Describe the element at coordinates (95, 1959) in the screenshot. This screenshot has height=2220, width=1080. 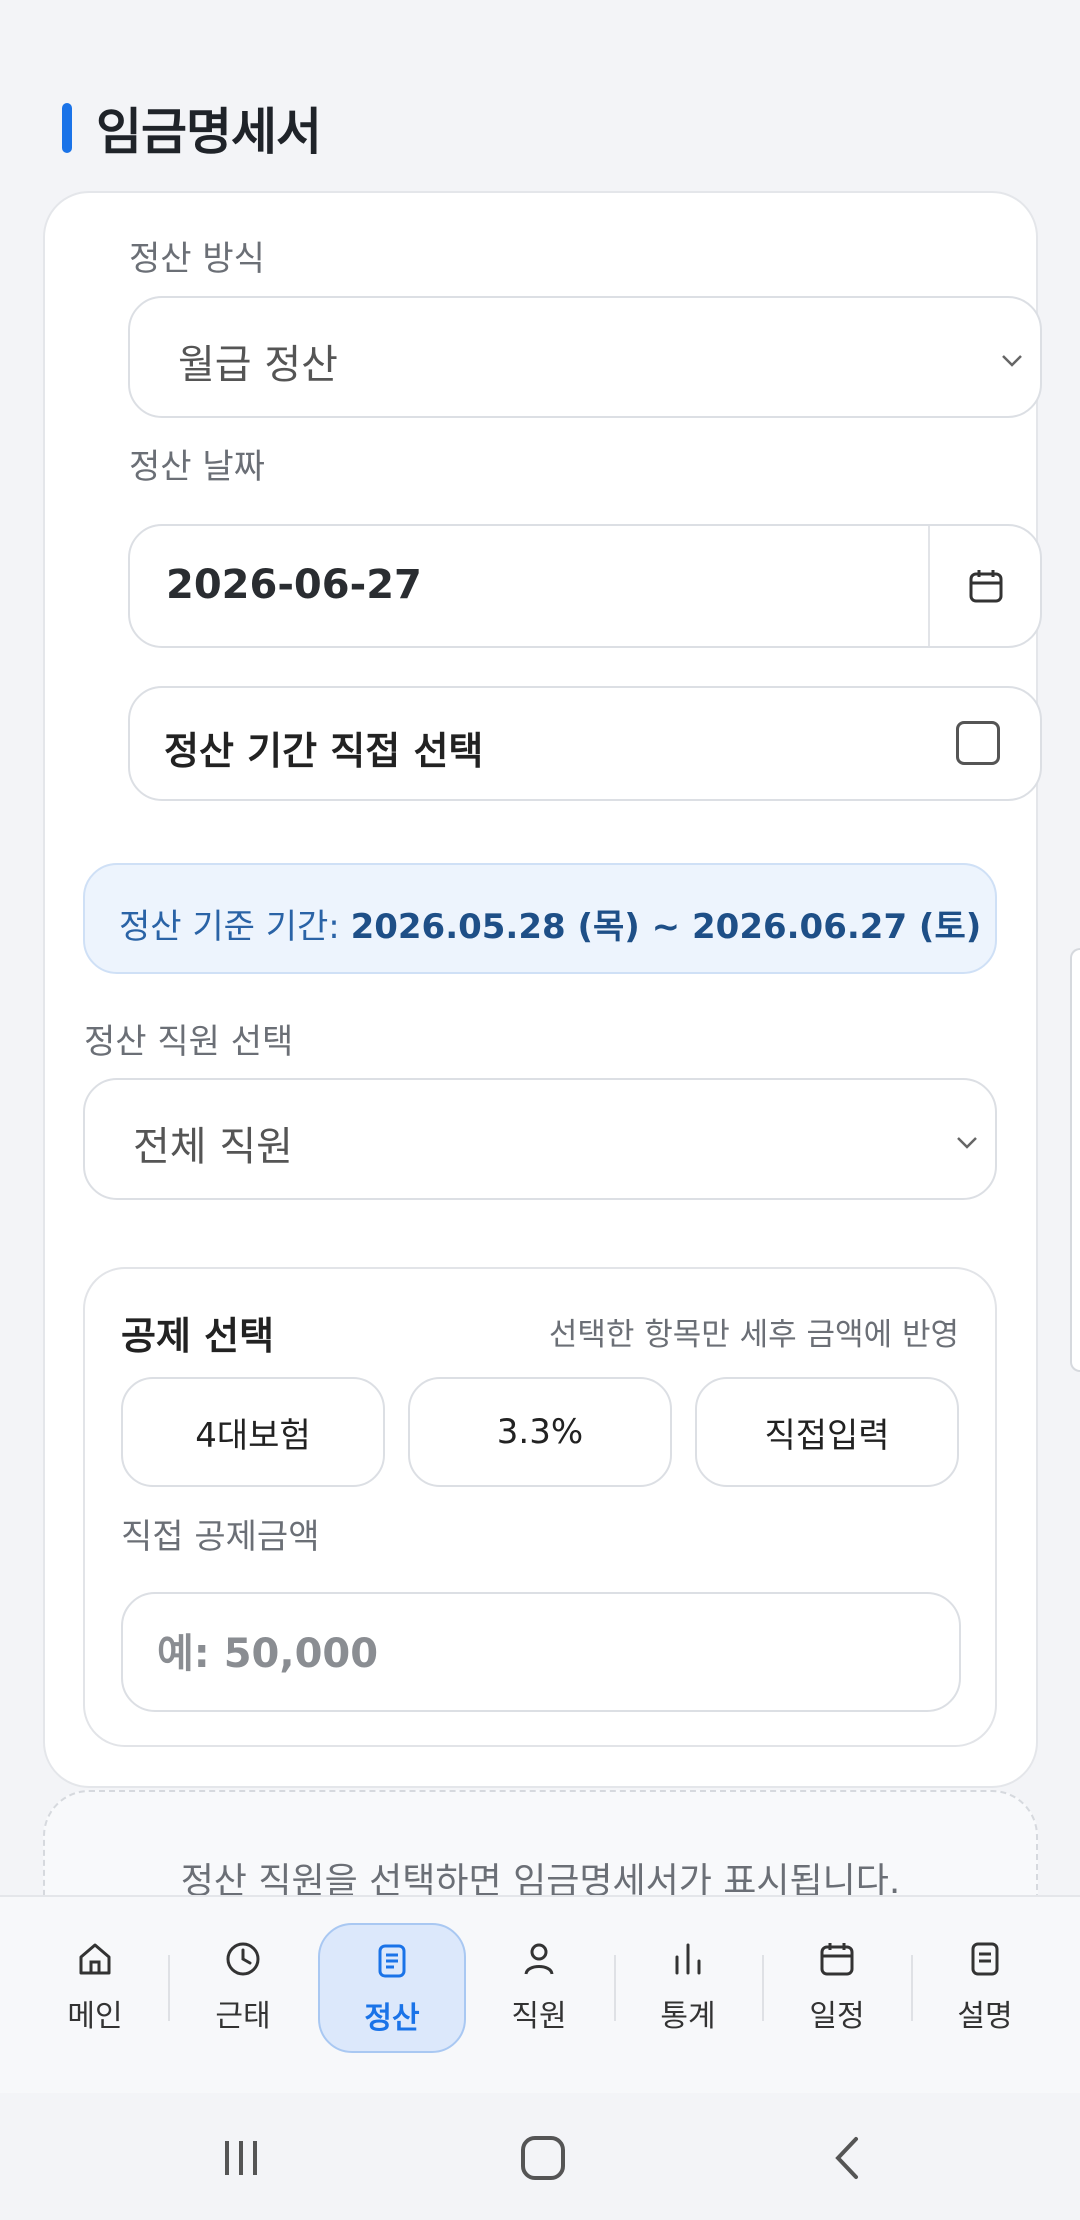
I see `home-icon` at that location.